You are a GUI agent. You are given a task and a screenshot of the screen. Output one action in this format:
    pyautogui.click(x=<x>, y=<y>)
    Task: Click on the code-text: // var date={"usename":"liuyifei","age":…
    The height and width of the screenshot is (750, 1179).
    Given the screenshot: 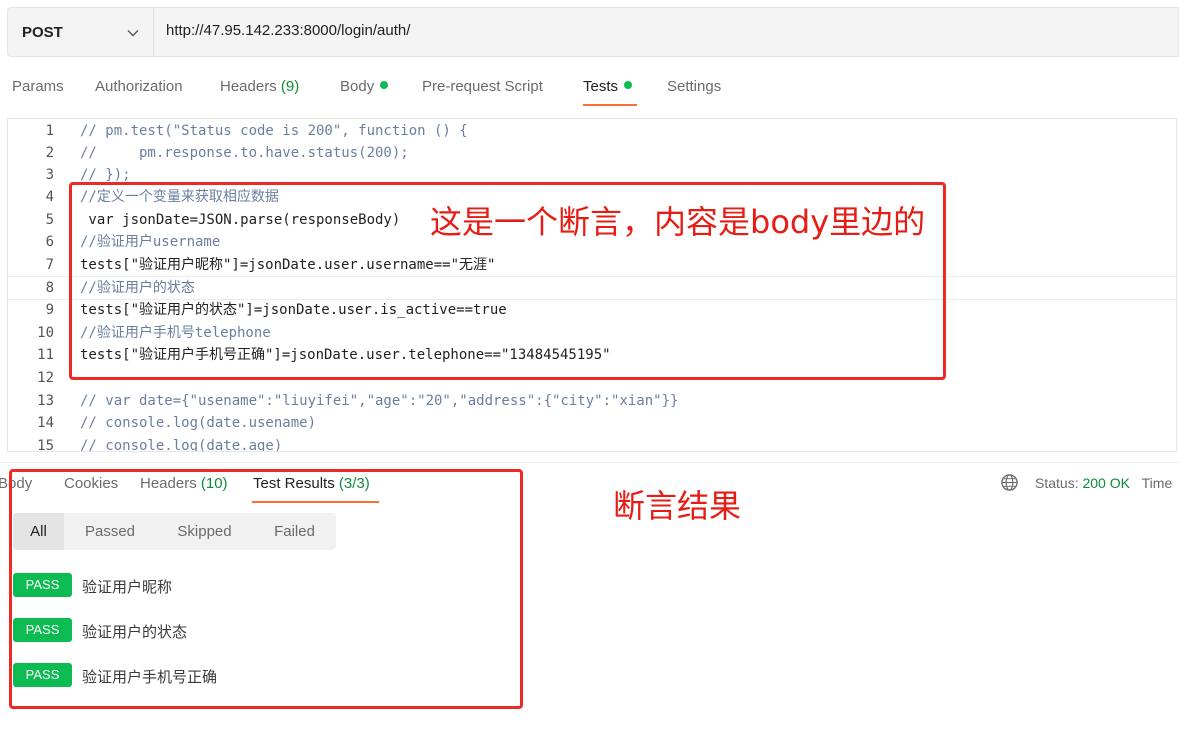 What is the action you would take?
    pyautogui.click(x=379, y=401)
    